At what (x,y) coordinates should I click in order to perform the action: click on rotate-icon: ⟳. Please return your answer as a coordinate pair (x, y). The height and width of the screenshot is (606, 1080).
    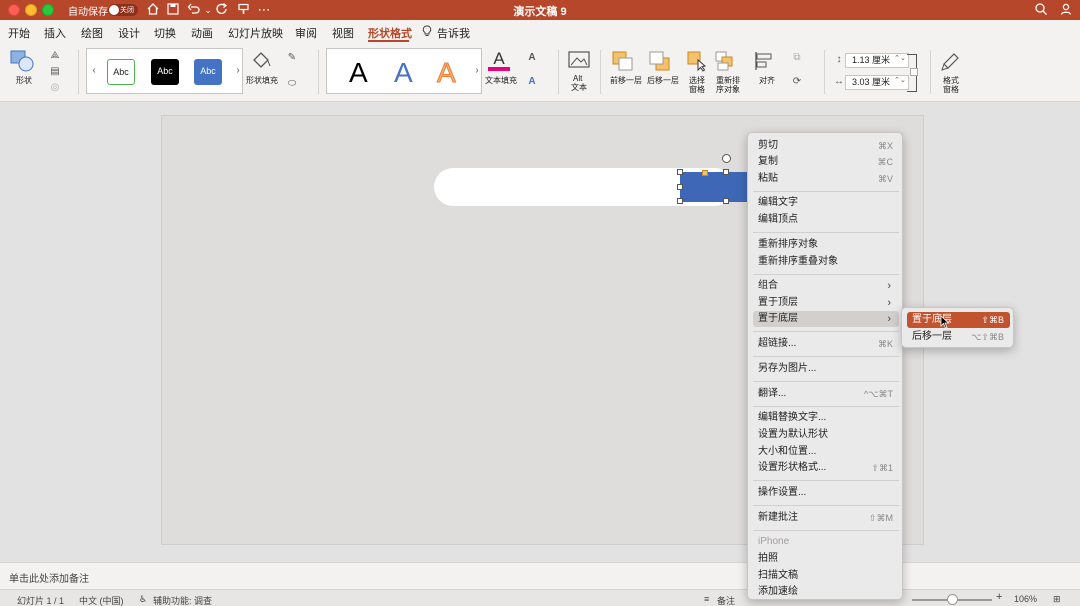
    Looking at the image, I should click on (797, 82).